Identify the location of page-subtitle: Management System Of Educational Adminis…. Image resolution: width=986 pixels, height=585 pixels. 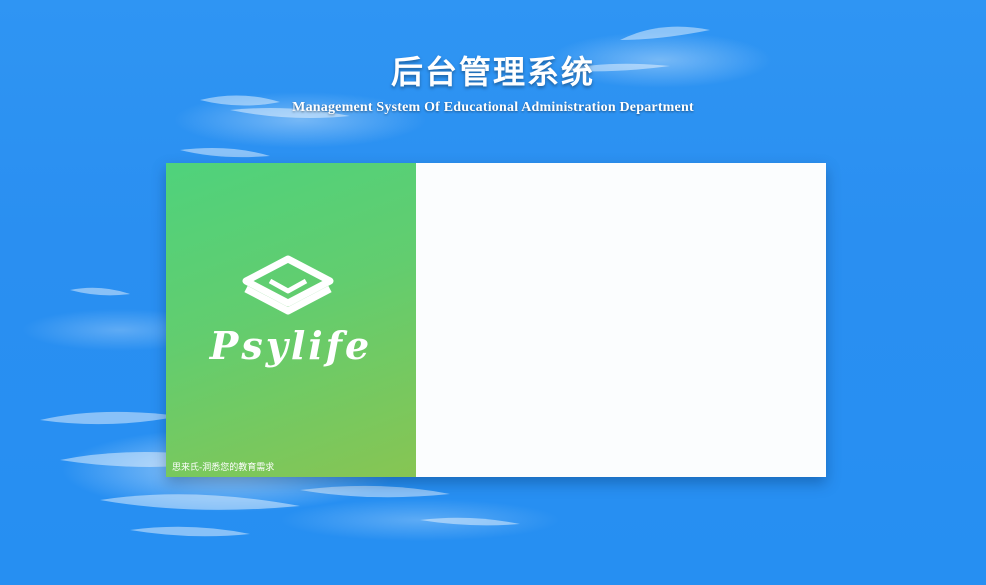
(493, 107).